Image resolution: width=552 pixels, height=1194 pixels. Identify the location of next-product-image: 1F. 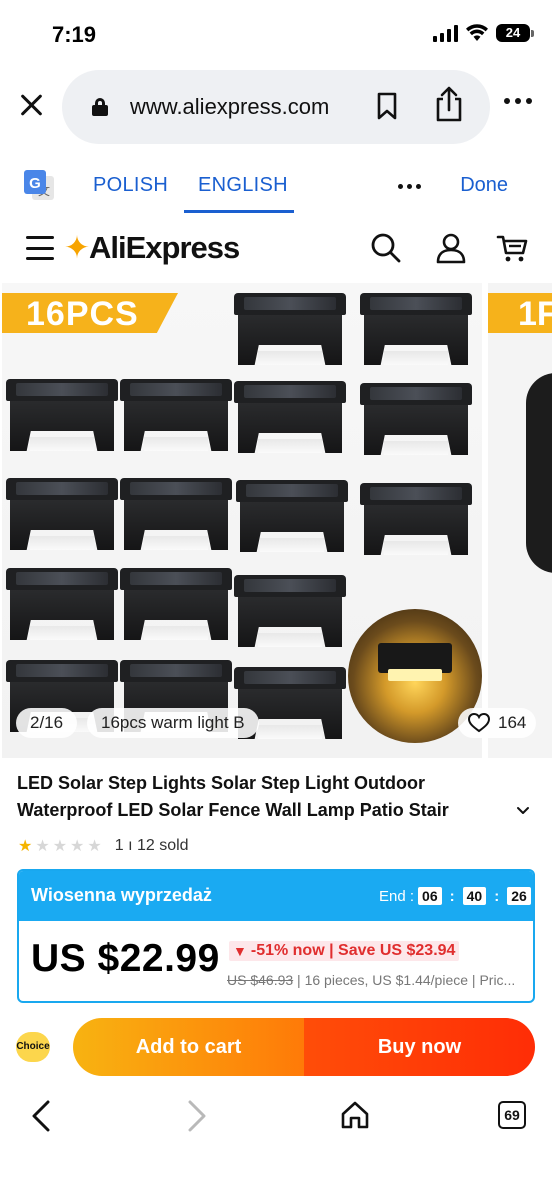
(520, 520).